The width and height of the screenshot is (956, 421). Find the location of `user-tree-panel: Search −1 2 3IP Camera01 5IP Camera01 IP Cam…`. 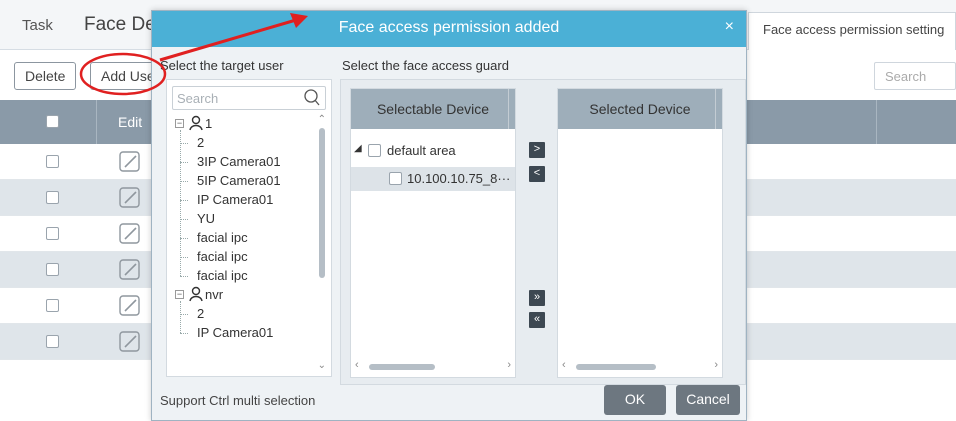

user-tree-panel: Search −1 2 3IP Camera01 5IP Camera01 IP Cam… is located at coordinates (249, 228).